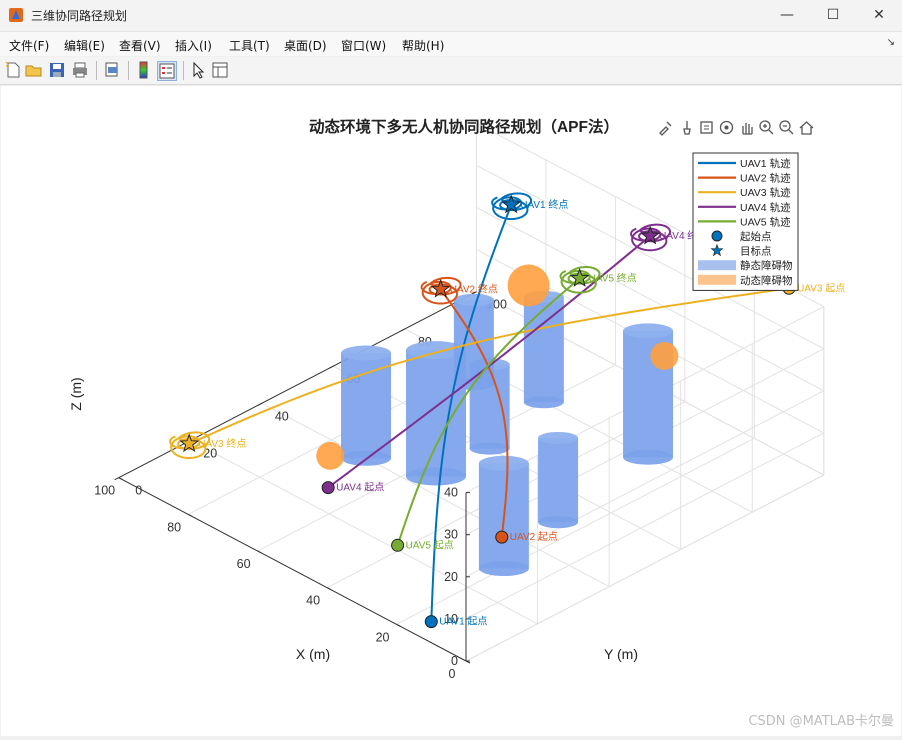  What do you see at coordinates (34, 70) in the screenshot?
I see `open-file-icon` at bounding box center [34, 70].